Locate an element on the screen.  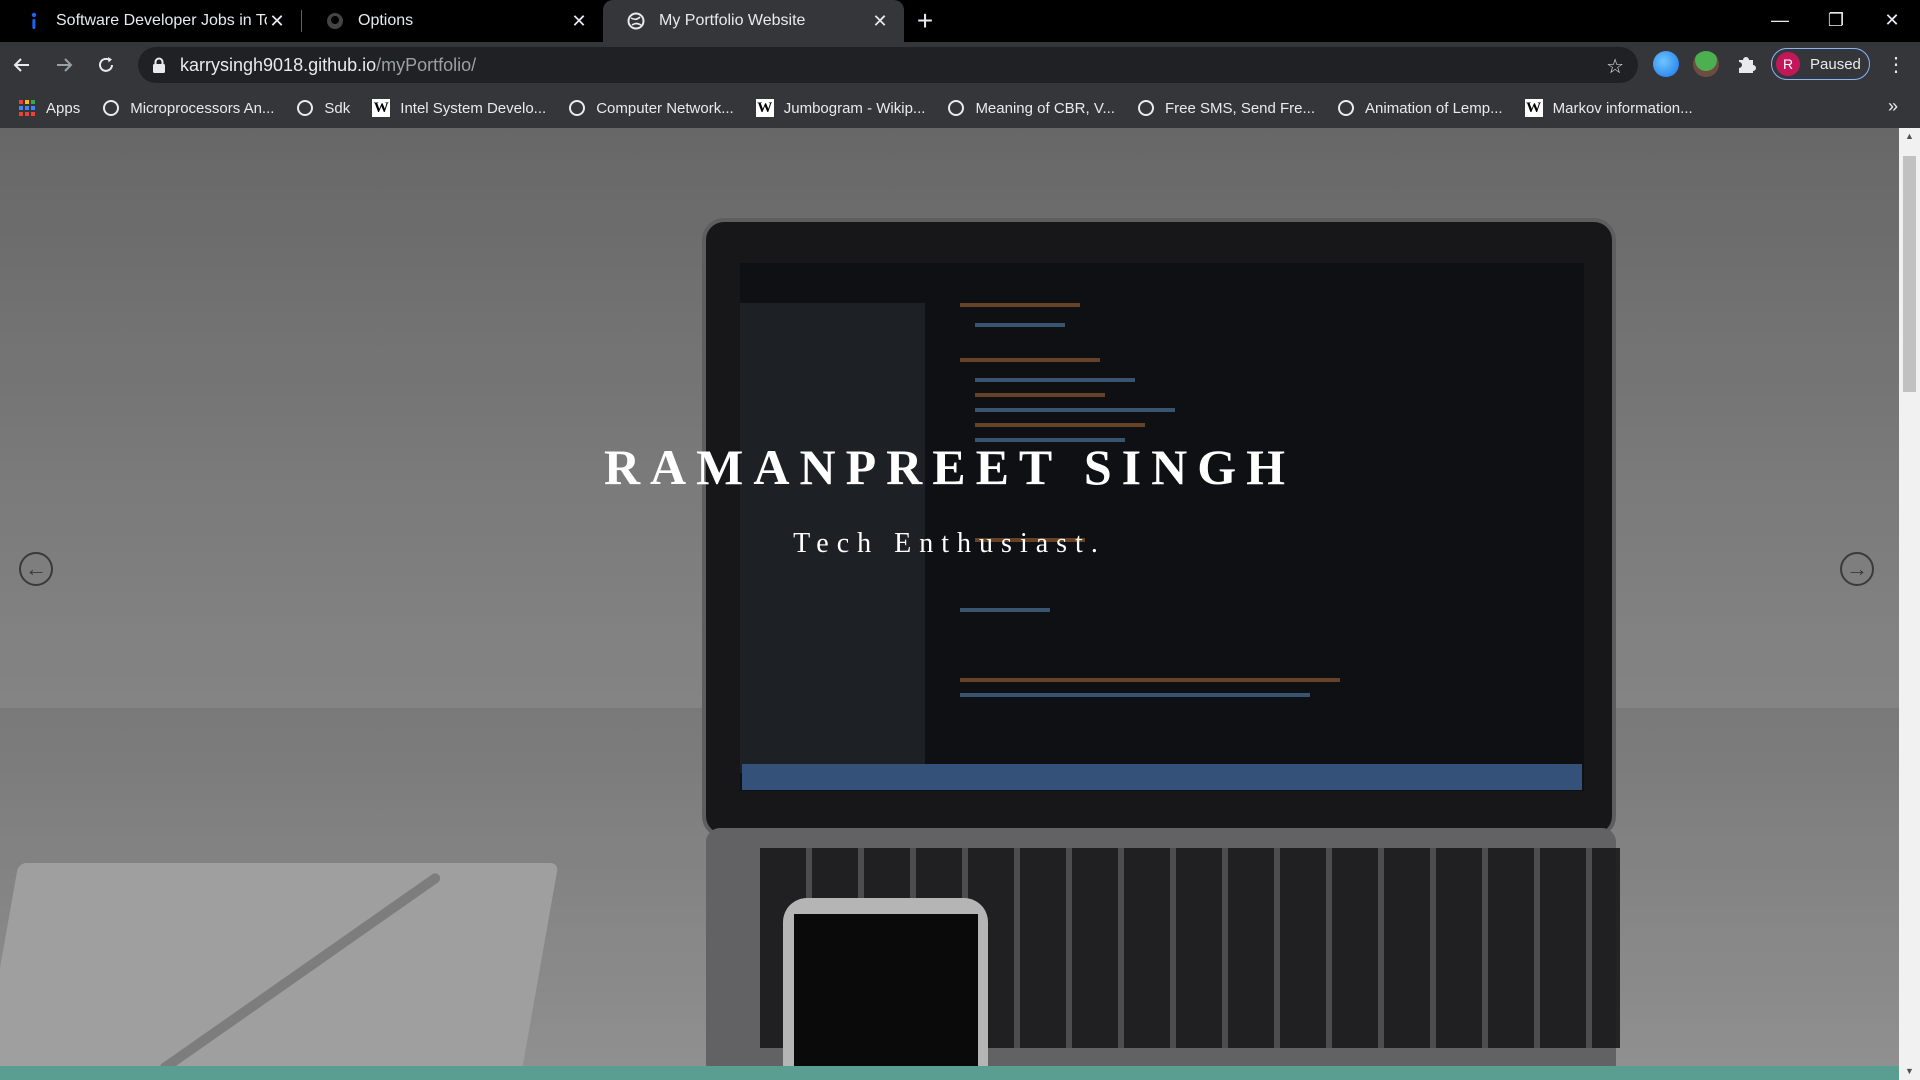
bookmark-item: Sdk is located at coordinates (323, 108).